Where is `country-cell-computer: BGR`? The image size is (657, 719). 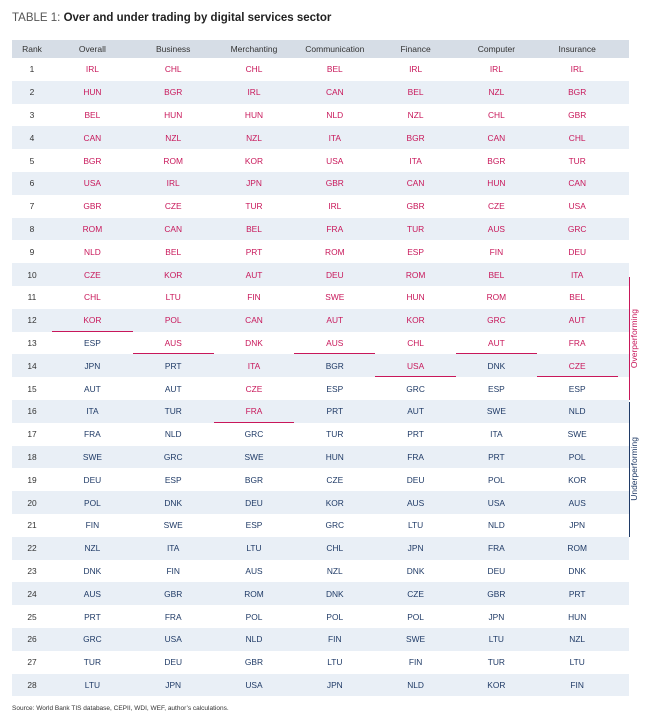
country-cell-computer: BGR is located at coordinates (496, 160).